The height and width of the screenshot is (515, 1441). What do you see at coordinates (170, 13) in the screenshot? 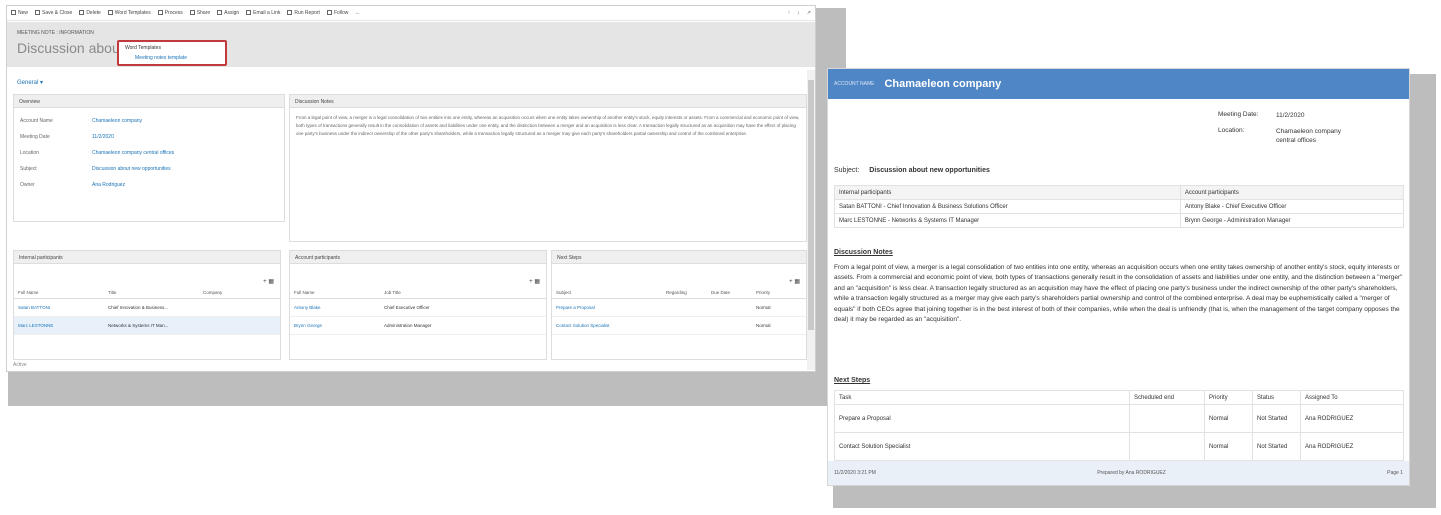
I see `cmd-process: Process` at bounding box center [170, 13].